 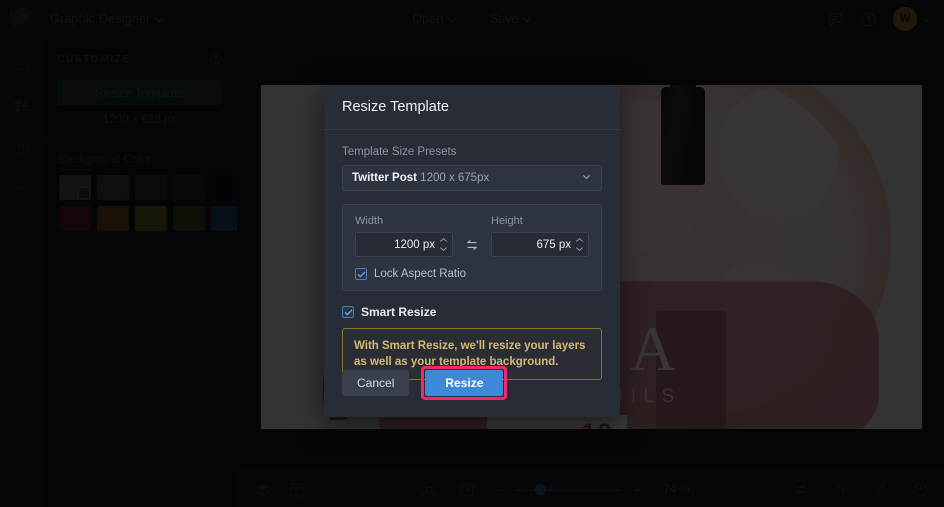 I want to click on modal-title: Resize Template, so click(x=395, y=107).